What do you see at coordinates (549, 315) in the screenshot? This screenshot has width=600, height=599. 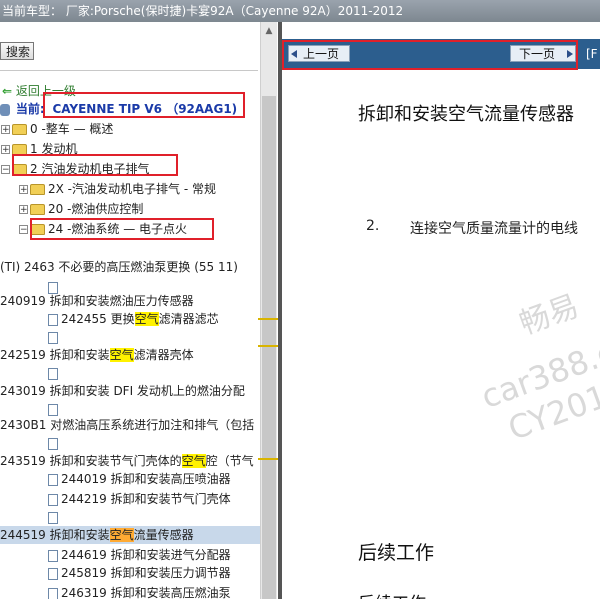 I see `watermark: 畅易` at bounding box center [549, 315].